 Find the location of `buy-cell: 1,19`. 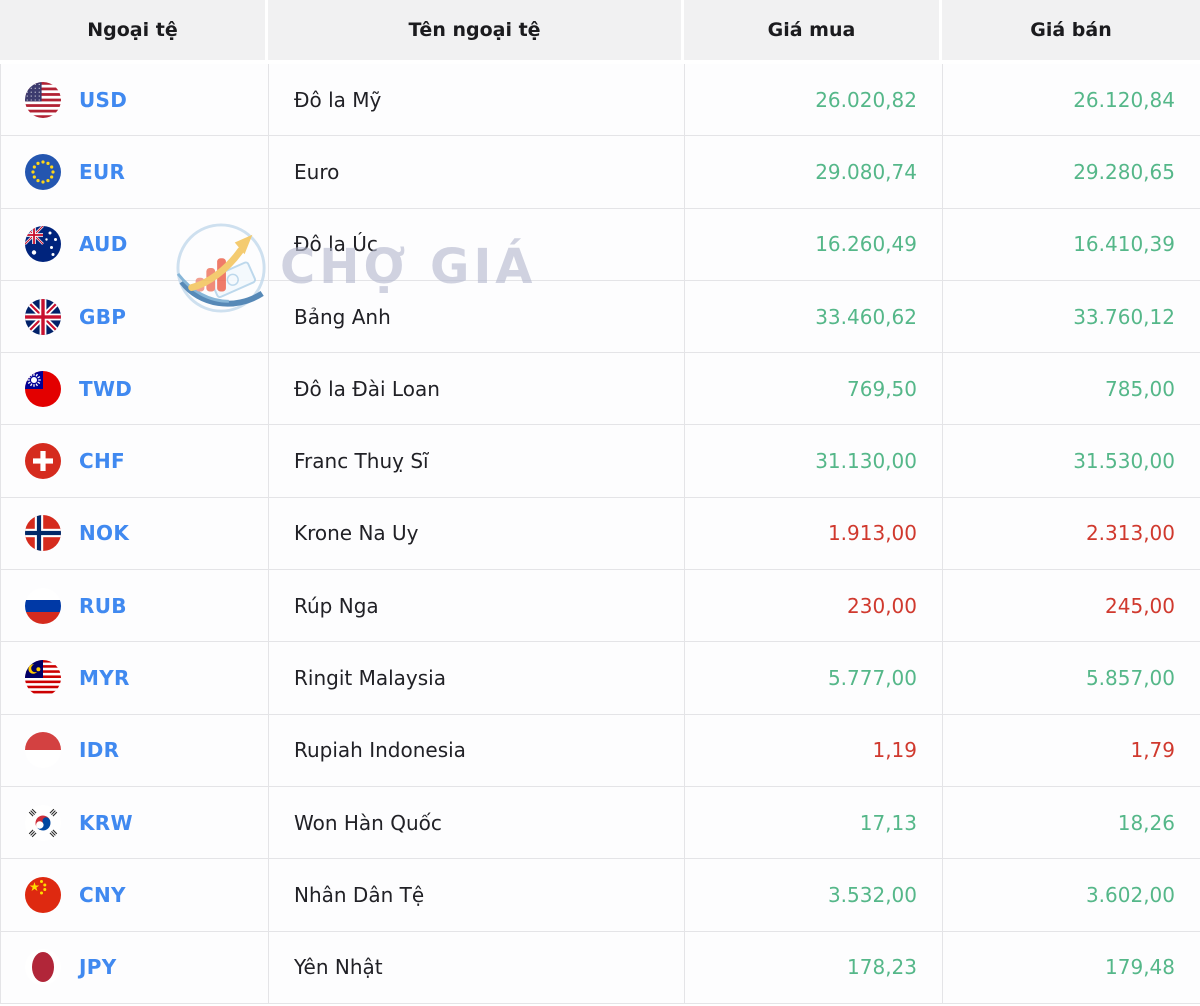

buy-cell: 1,19 is located at coordinates (814, 750).